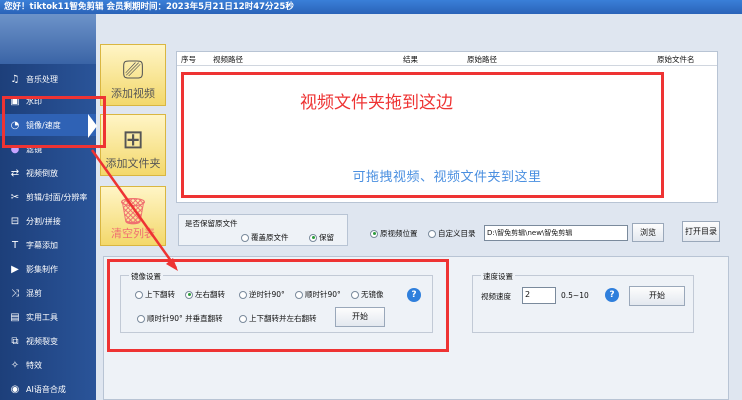  Describe the element at coordinates (134, 210) in the screenshot. I see `annotation-arrow` at that location.